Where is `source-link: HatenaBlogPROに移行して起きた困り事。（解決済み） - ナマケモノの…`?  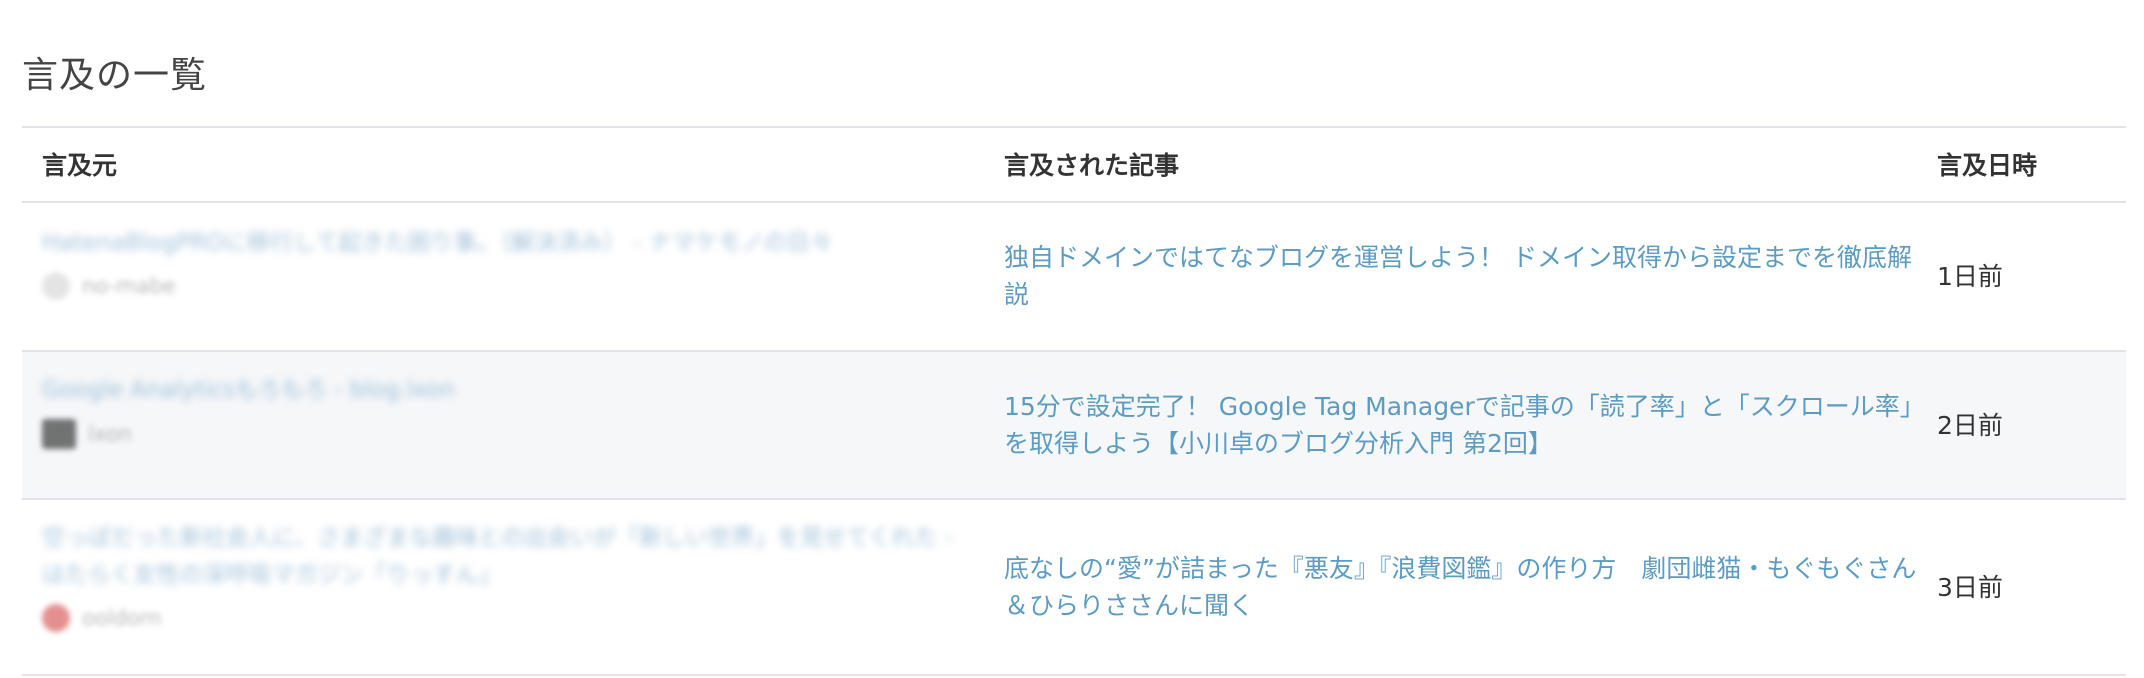 source-link: HatenaBlogPROに移行して起きた困り事。（解決済み） - ナマケモノの… is located at coordinates (502, 243).